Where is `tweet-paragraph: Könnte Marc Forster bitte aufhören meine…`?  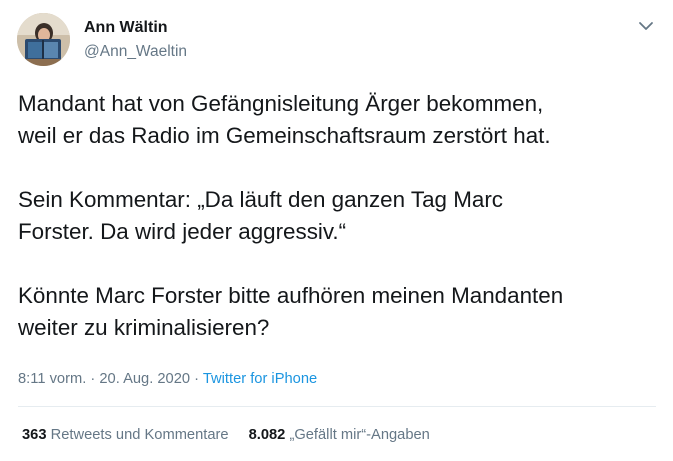 tweet-paragraph: Könnte Marc Forster bitte aufhören meine… is located at coordinates (291, 311).